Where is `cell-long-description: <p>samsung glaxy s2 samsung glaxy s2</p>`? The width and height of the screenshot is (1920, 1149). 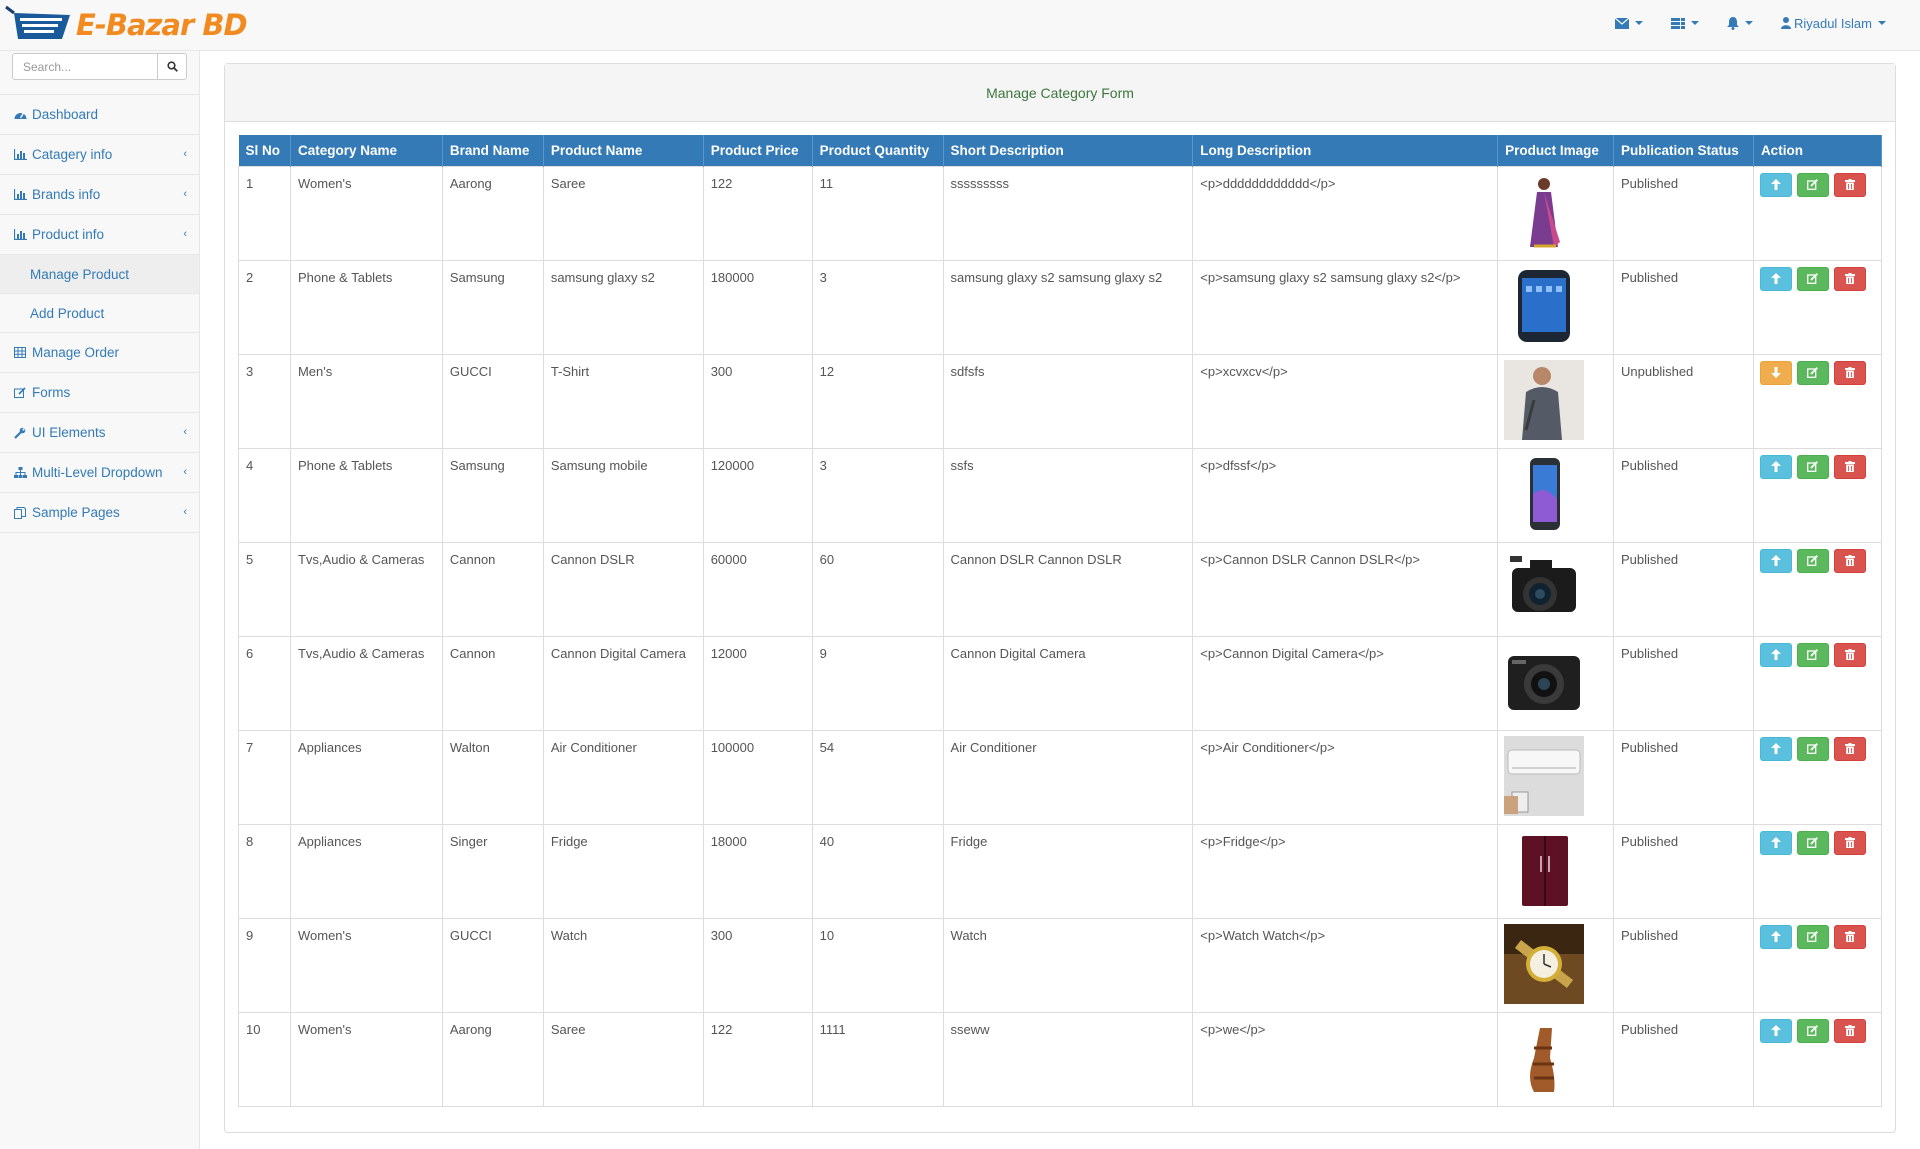
cell-long-description: <p>samsung glaxy s2 samsung glaxy s2</p> is located at coordinates (1345, 307).